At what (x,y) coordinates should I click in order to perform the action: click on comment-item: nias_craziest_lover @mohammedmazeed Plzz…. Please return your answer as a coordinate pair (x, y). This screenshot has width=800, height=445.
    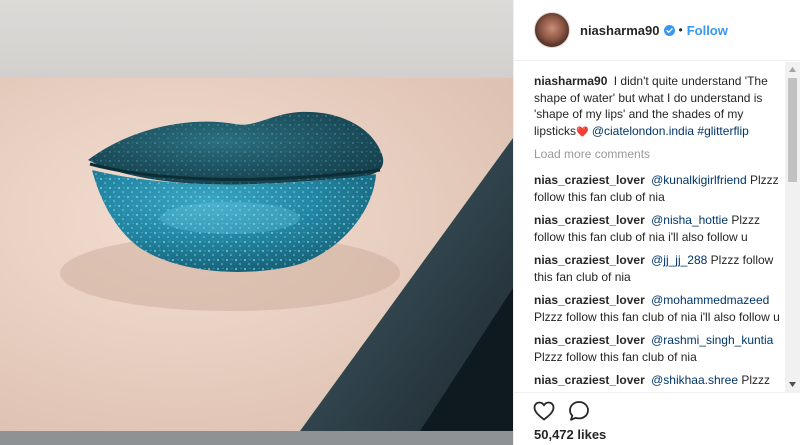
    Looking at the image, I should click on (658, 308).